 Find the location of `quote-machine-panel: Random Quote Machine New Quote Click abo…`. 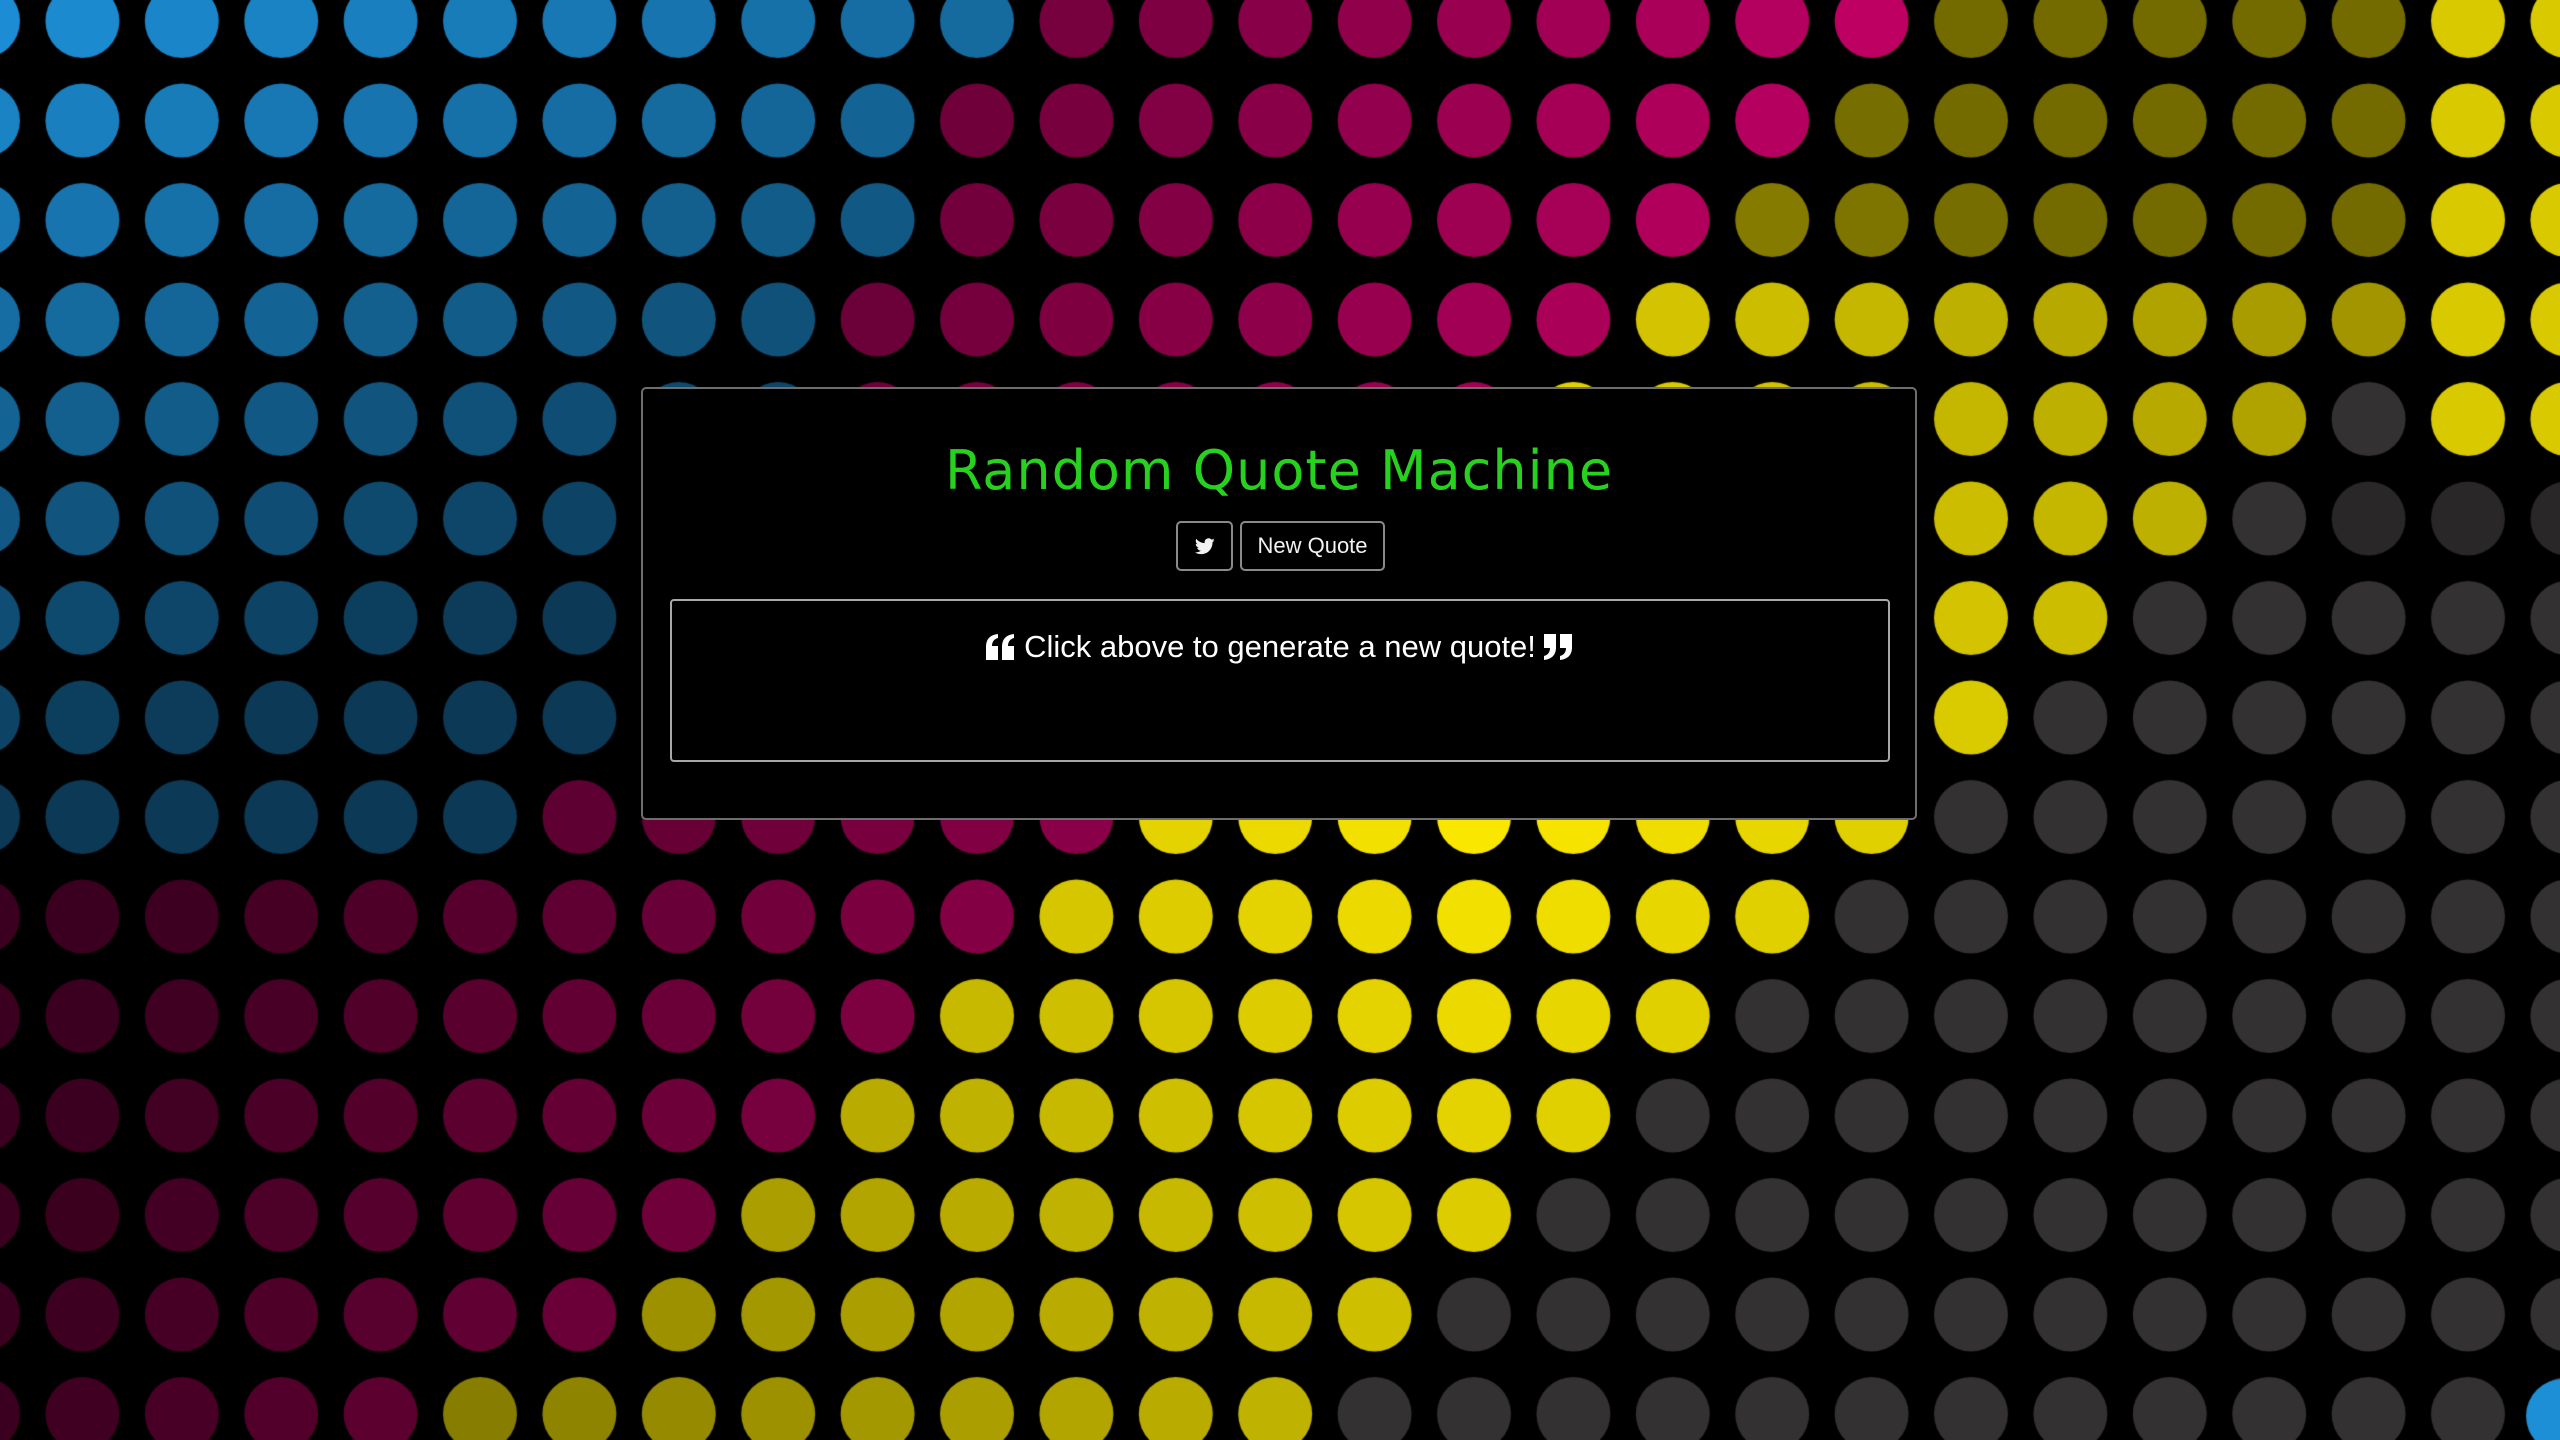

quote-machine-panel: Random Quote Machine New Quote Click abo… is located at coordinates (1279, 603).